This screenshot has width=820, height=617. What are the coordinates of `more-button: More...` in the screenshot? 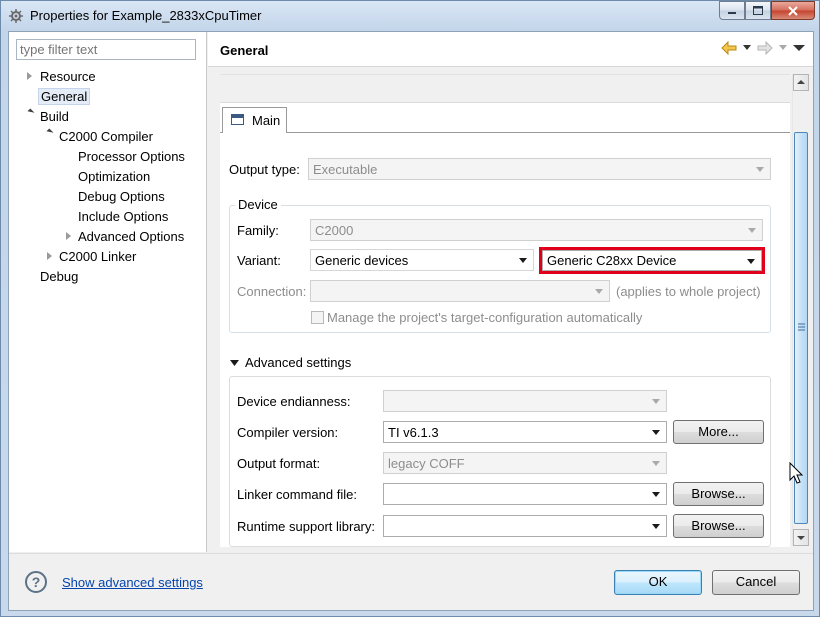 It's located at (718, 432).